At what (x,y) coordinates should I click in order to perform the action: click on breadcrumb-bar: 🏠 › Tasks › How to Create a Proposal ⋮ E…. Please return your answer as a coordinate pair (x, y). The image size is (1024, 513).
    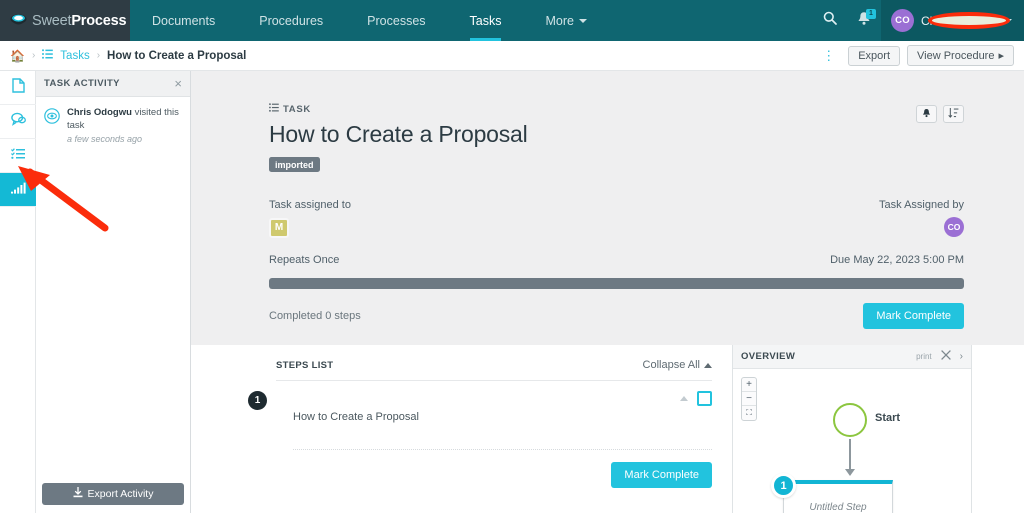
    Looking at the image, I should click on (512, 56).